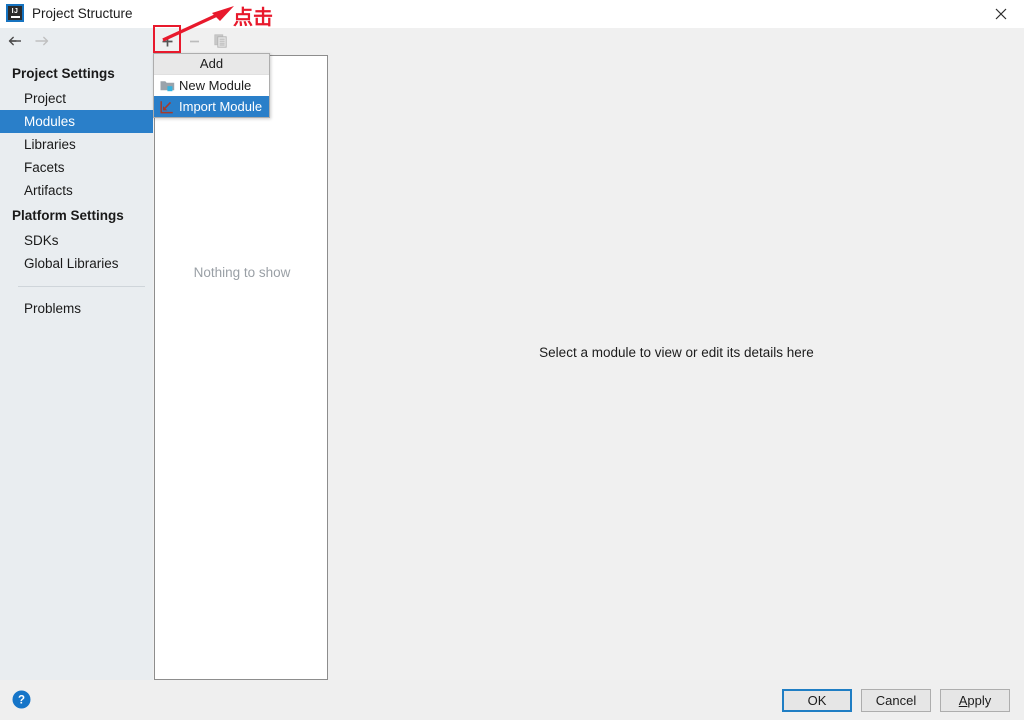 The width and height of the screenshot is (1024, 720). Describe the element at coordinates (76, 121) in the screenshot. I see `sidebar-item-modules: Modules` at that location.